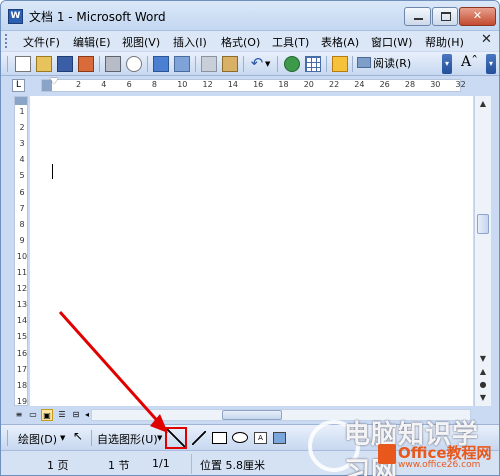 This screenshot has height=476, width=500. What do you see at coordinates (52, 171) in the screenshot?
I see `text-cursor` at bounding box center [52, 171].